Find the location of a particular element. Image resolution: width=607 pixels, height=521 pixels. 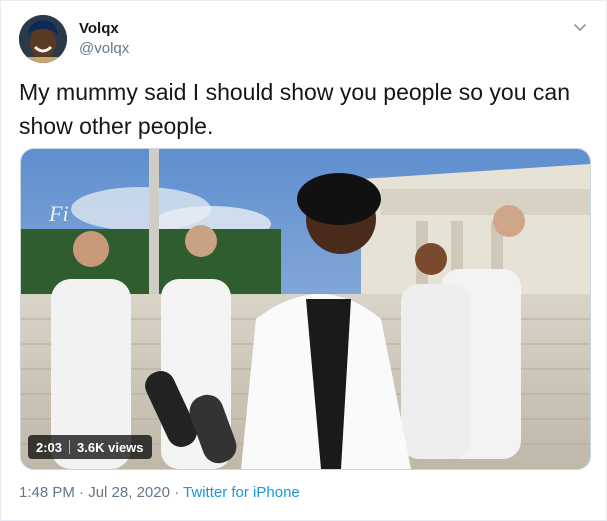

tweet-date: Jul 28, 2020 is located at coordinates (129, 492).